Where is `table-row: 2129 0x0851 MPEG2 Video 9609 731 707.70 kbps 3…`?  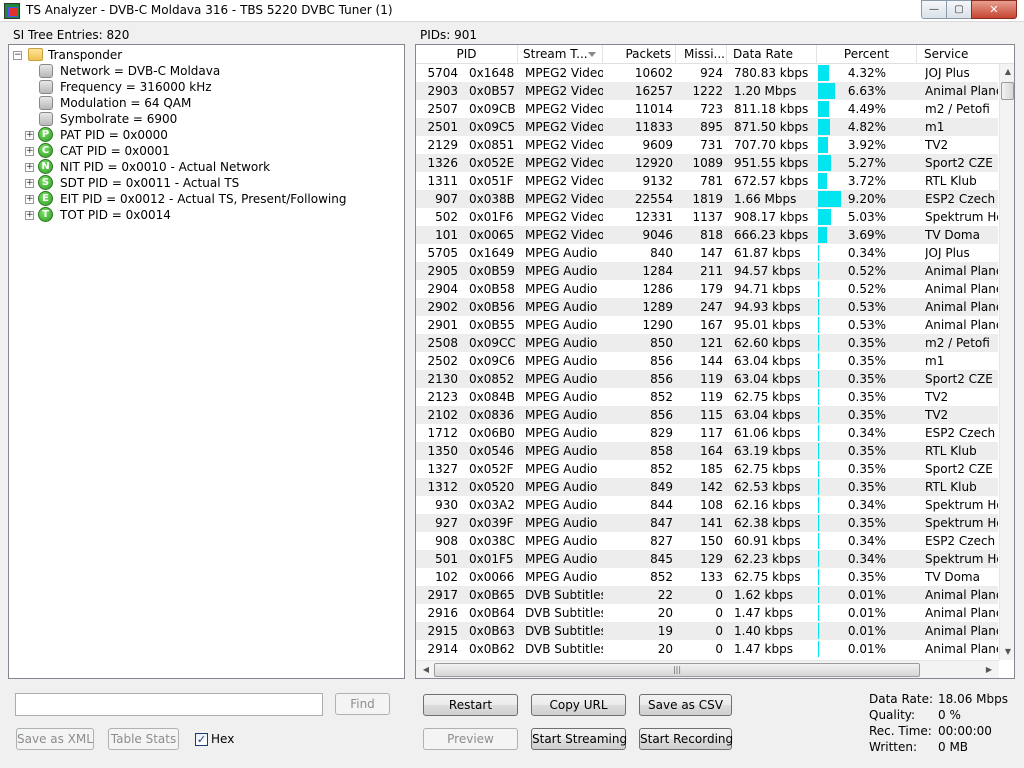
table-row: 2129 0x0851 MPEG2 Video 9609 731 707.70 kbps 3… is located at coordinates (707, 145).